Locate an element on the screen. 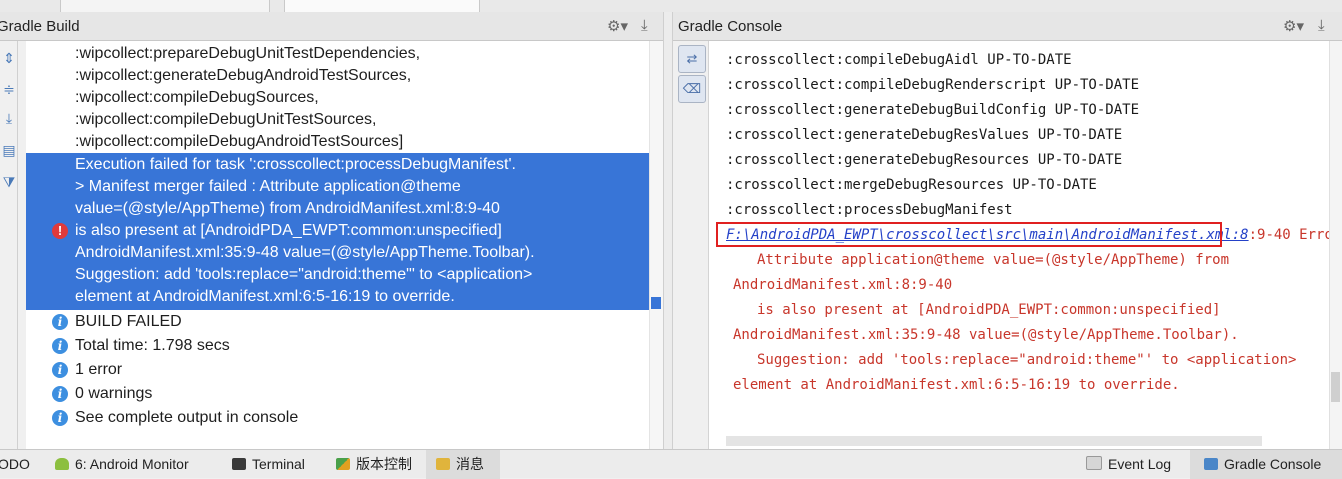  messages-tab: 消息 is located at coordinates (463, 464).